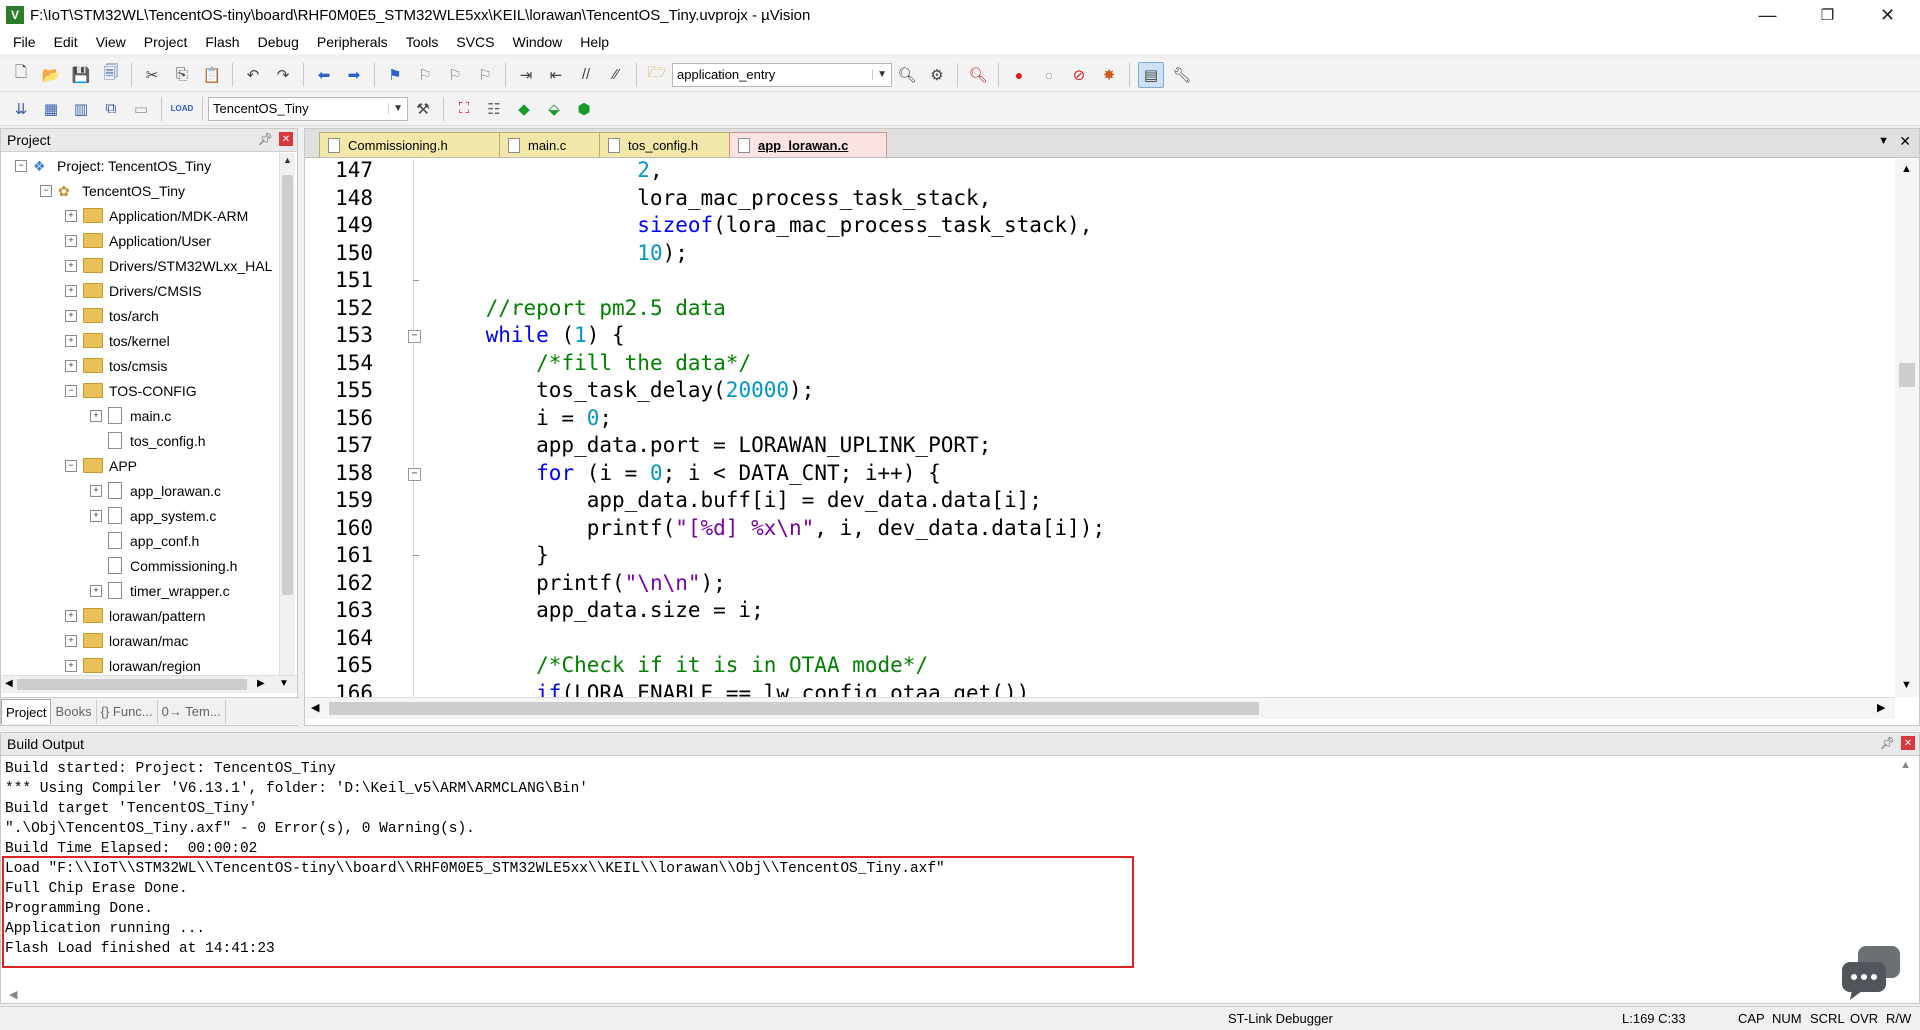 Image resolution: width=1920 pixels, height=1030 pixels. I want to click on menu-file: File, so click(24, 42).